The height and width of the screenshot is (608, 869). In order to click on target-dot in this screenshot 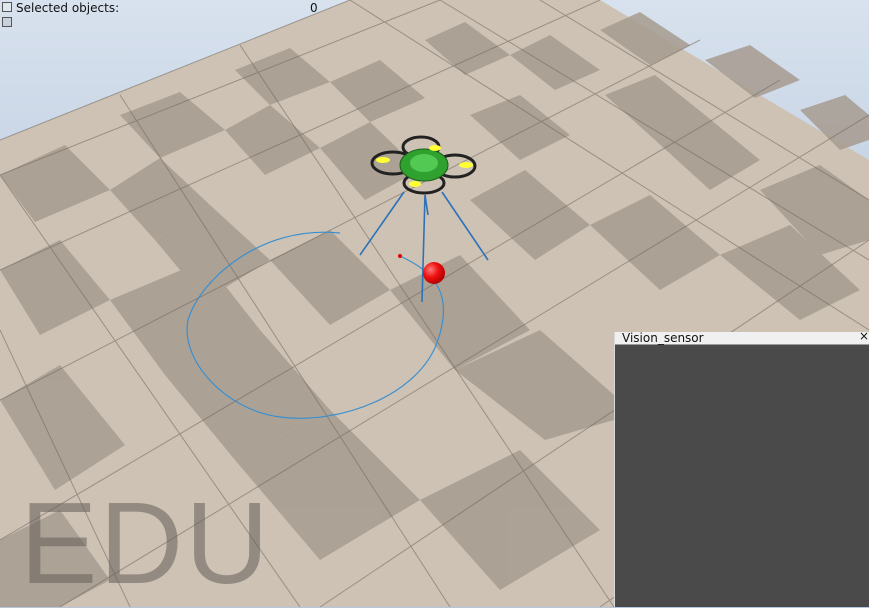, I will do `click(400, 256)`.